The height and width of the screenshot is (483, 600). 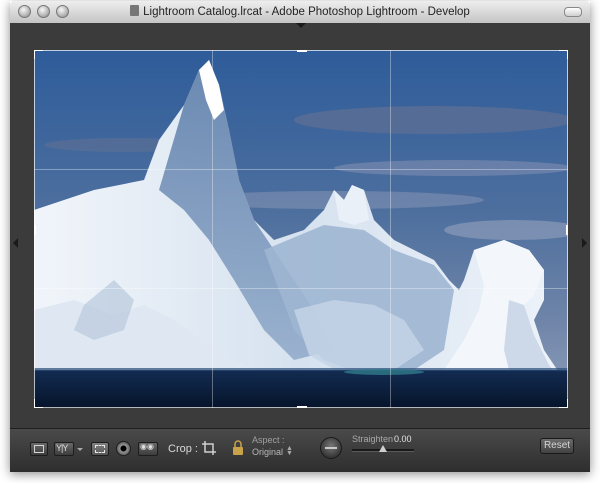 What do you see at coordinates (183, 449) in the screenshot?
I see `crop-label: Crop :` at bounding box center [183, 449].